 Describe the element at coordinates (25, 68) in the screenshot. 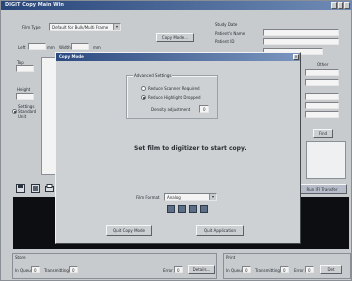

I see `top-input` at that location.